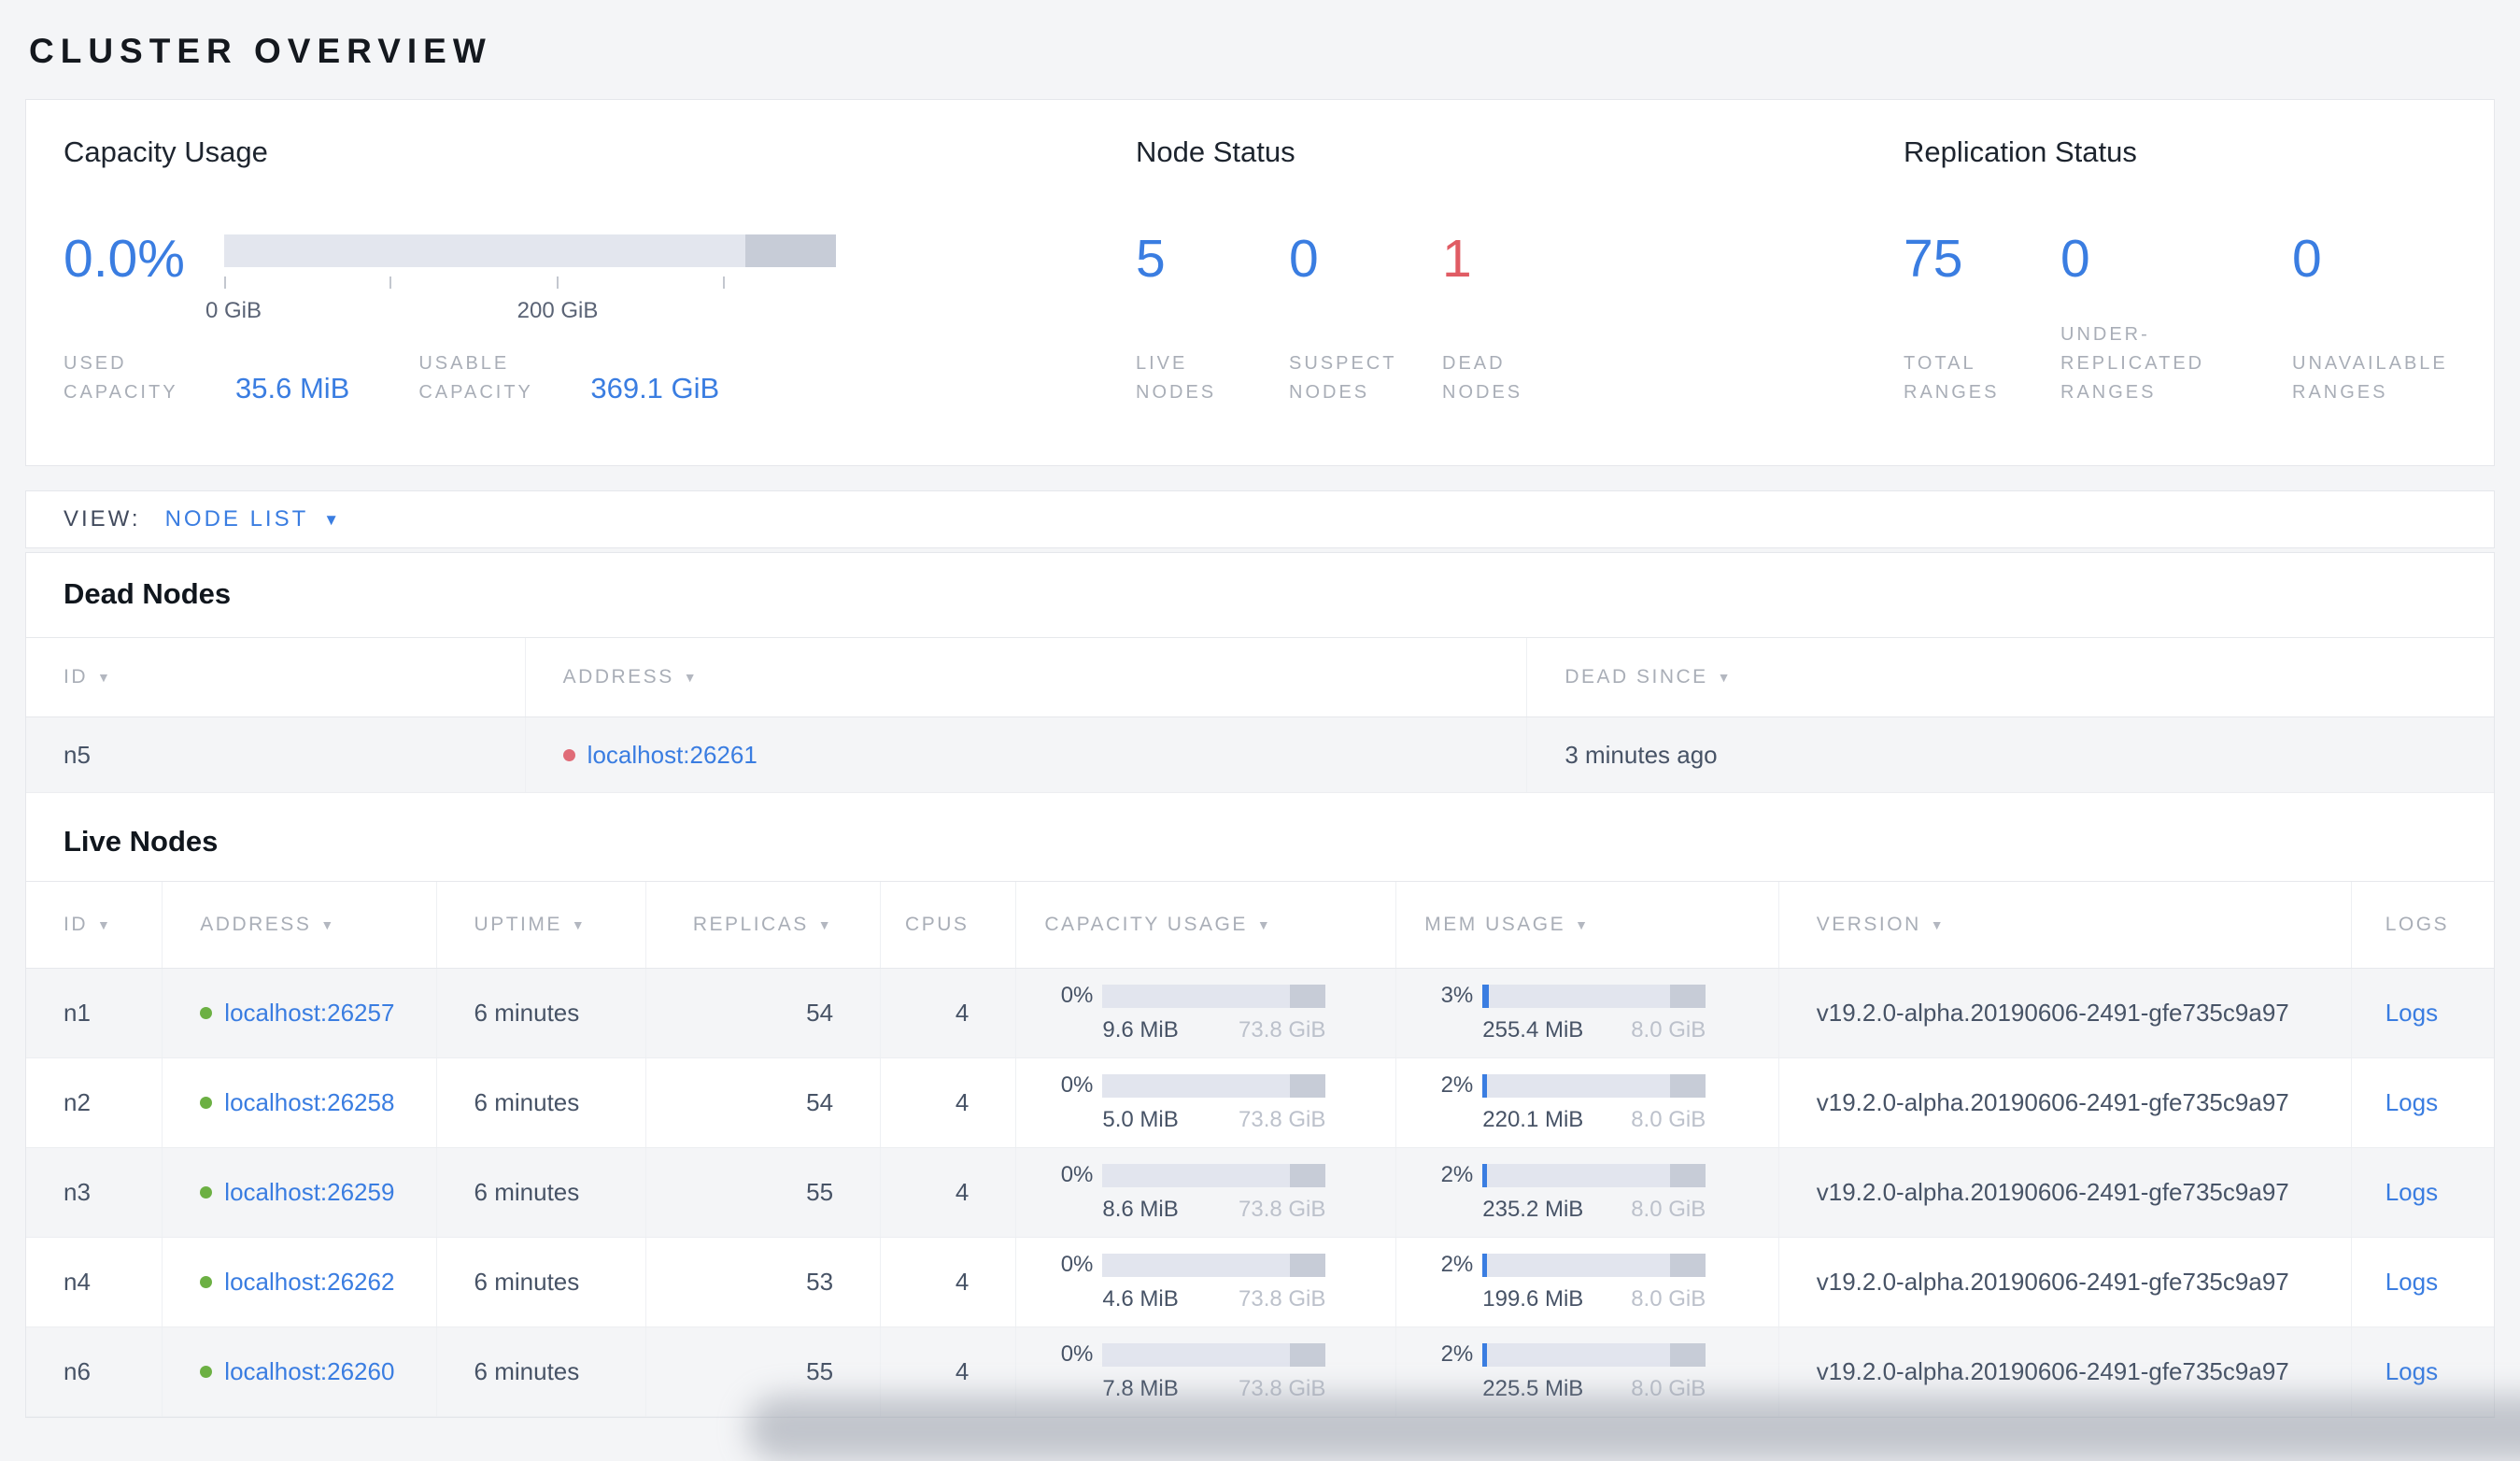  Describe the element at coordinates (1533, 1299) in the screenshot. I see `mem-used-value: 199.6 MiB` at that location.